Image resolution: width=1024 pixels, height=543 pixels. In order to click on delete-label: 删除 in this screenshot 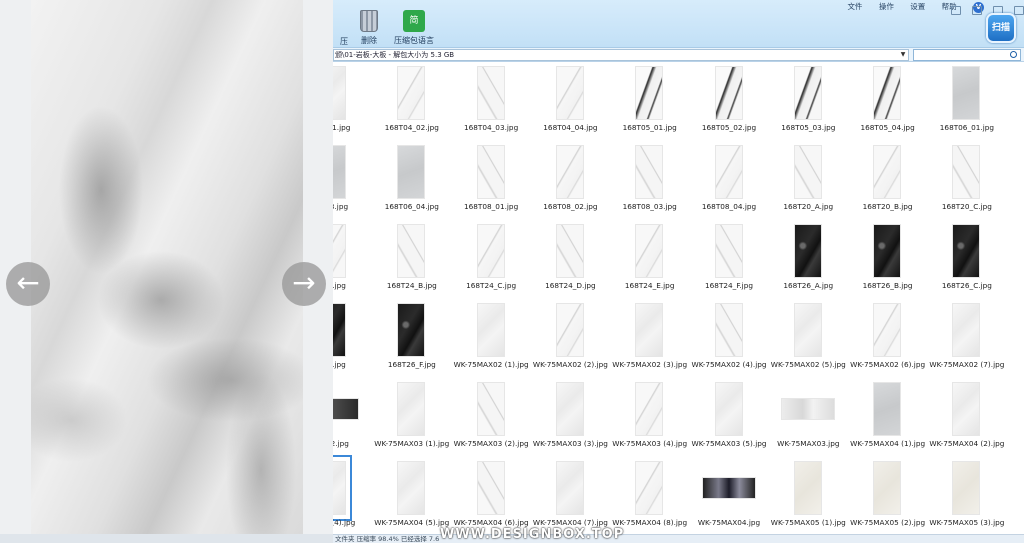, I will do `click(369, 40)`.